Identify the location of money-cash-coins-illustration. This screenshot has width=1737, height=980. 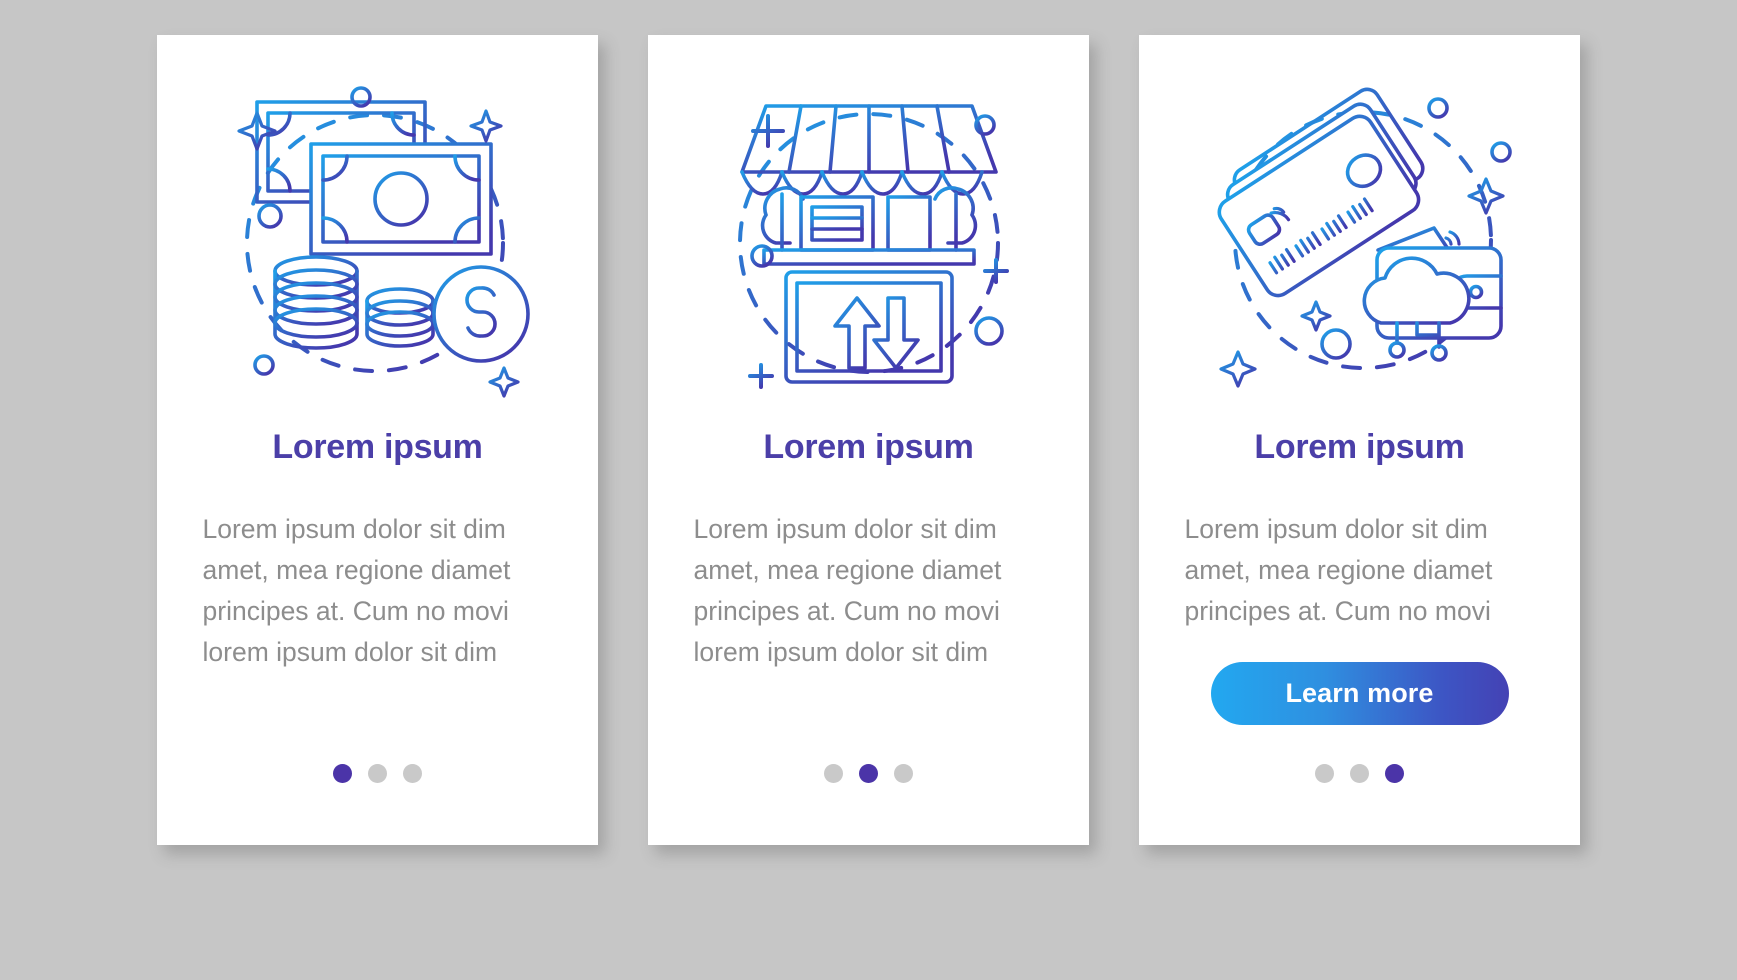
(378, 245).